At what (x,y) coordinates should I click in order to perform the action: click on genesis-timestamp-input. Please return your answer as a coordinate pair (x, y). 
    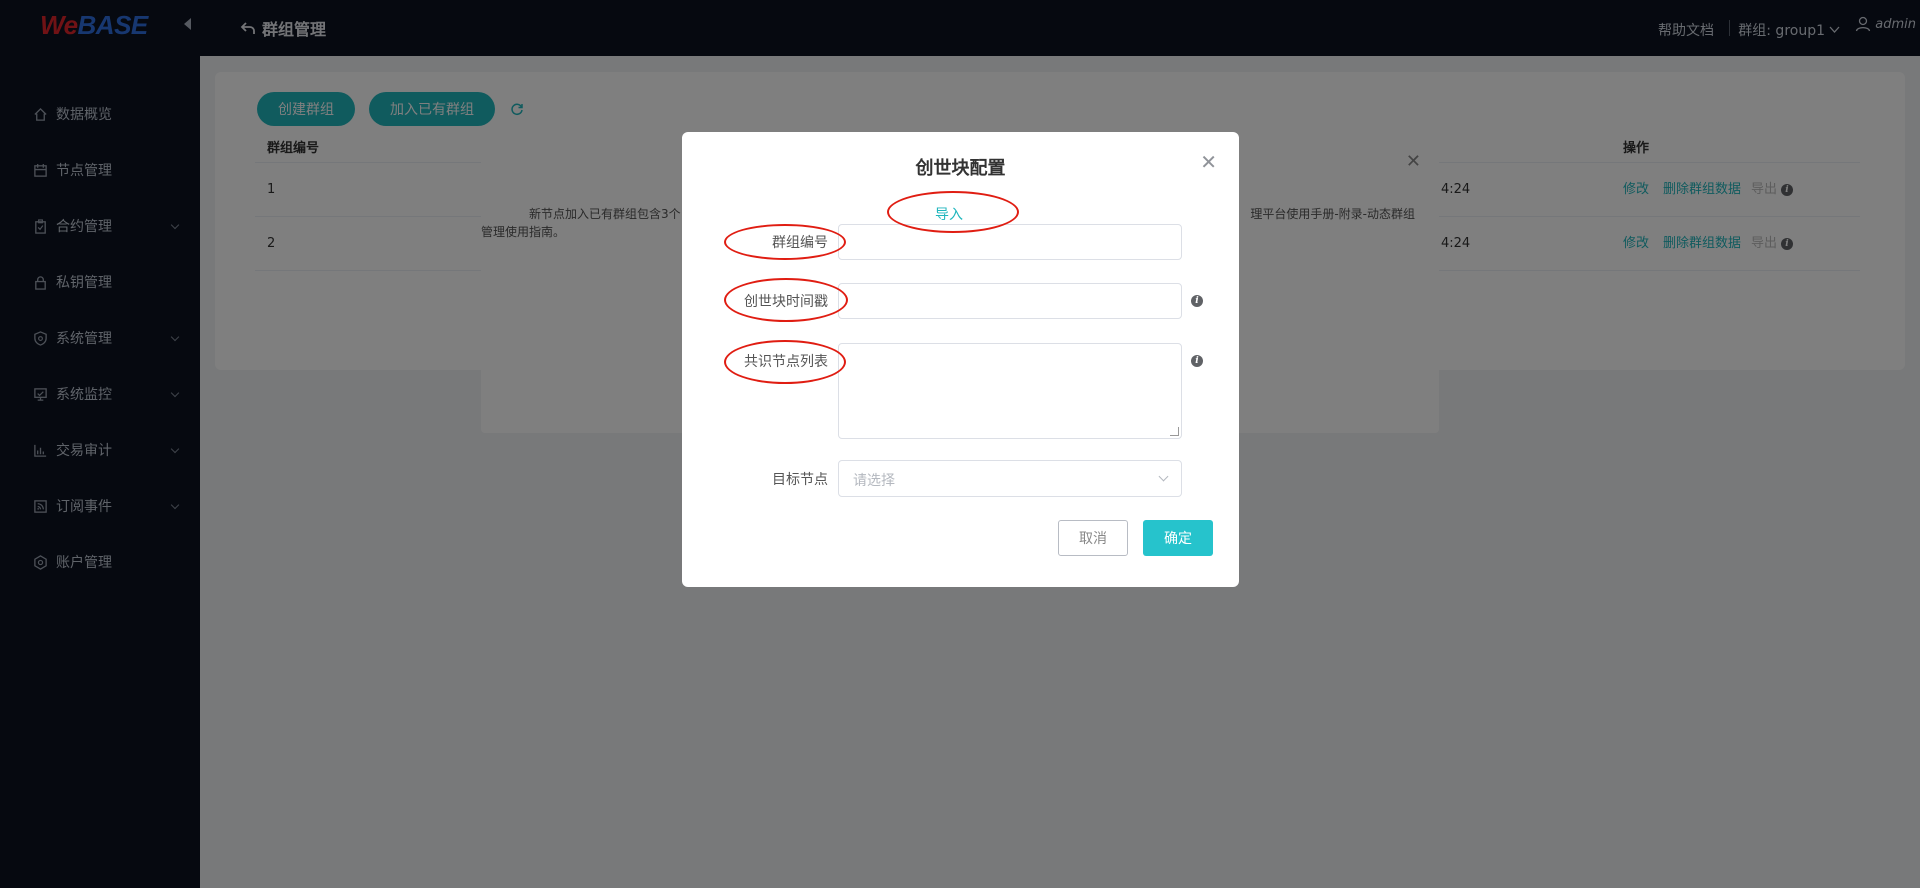
    Looking at the image, I should click on (1010, 301).